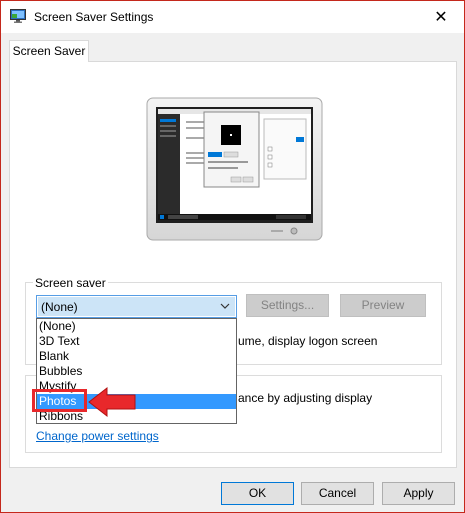 This screenshot has width=465, height=513. What do you see at coordinates (225, 306) in the screenshot?
I see `chevron-down-icon` at bounding box center [225, 306].